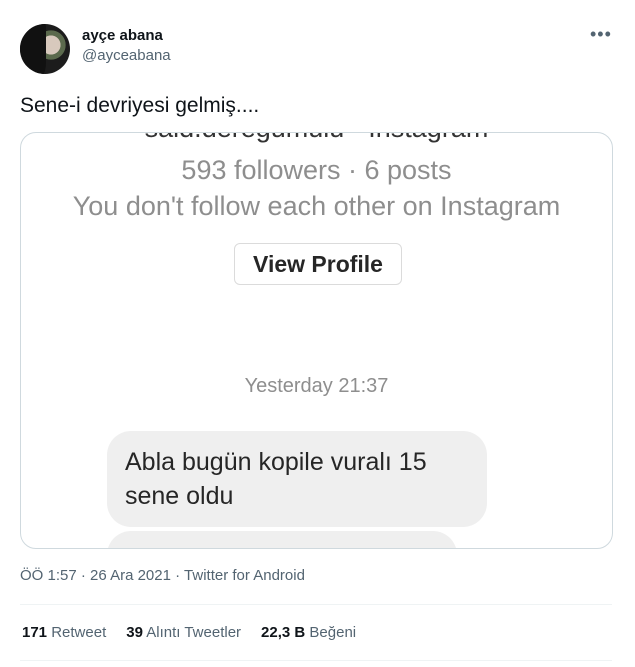 The height and width of the screenshot is (667, 635). I want to click on likes-count: 22,3 B, so click(283, 632).